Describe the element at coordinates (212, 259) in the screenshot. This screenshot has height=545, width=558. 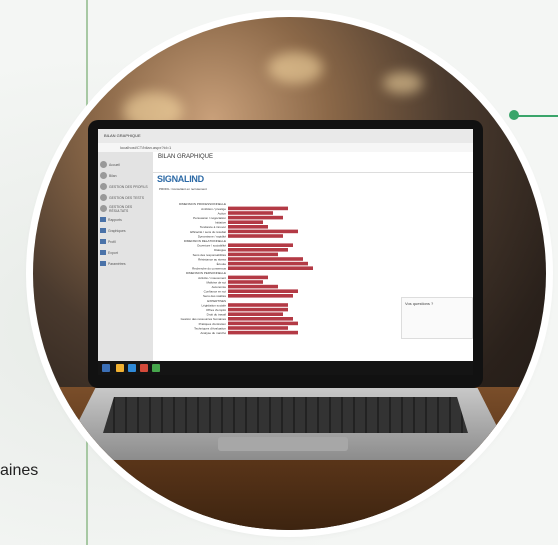
I see `category-label: Résistance au stress` at that location.